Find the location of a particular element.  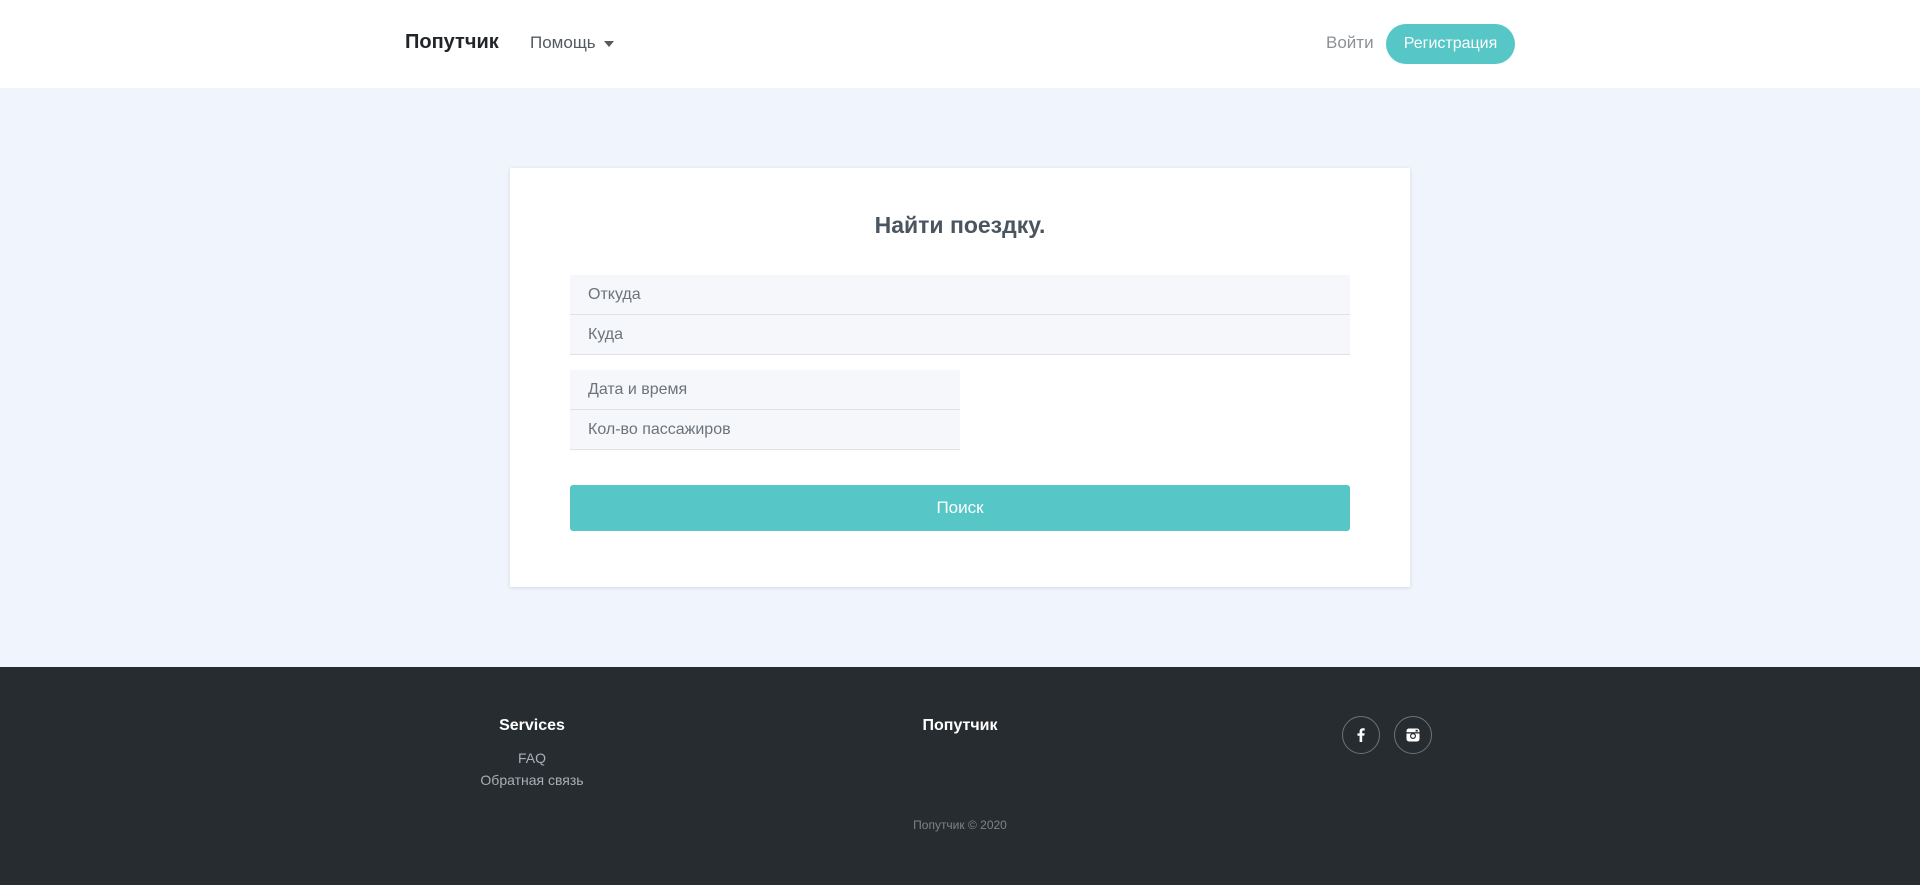

footer-link-faq: FAQ is located at coordinates (532, 758).